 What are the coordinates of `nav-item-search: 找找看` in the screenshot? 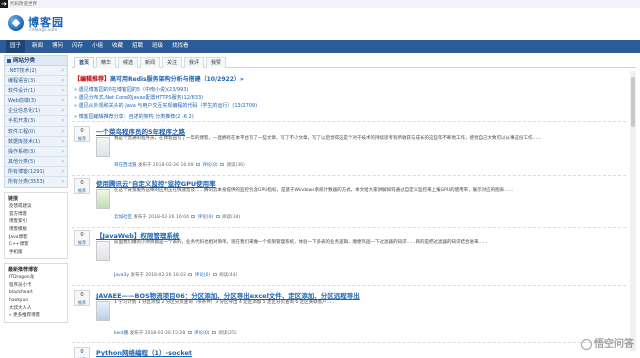 It's located at (180, 46).